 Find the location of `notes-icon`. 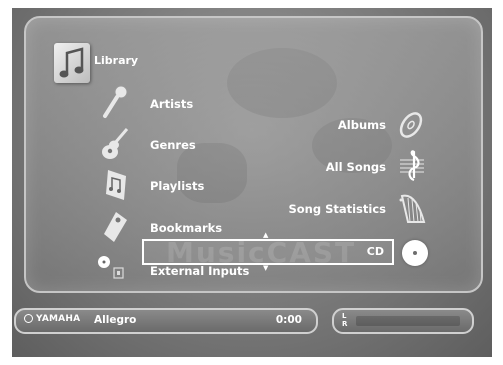

notes-icon is located at coordinates (116, 185).